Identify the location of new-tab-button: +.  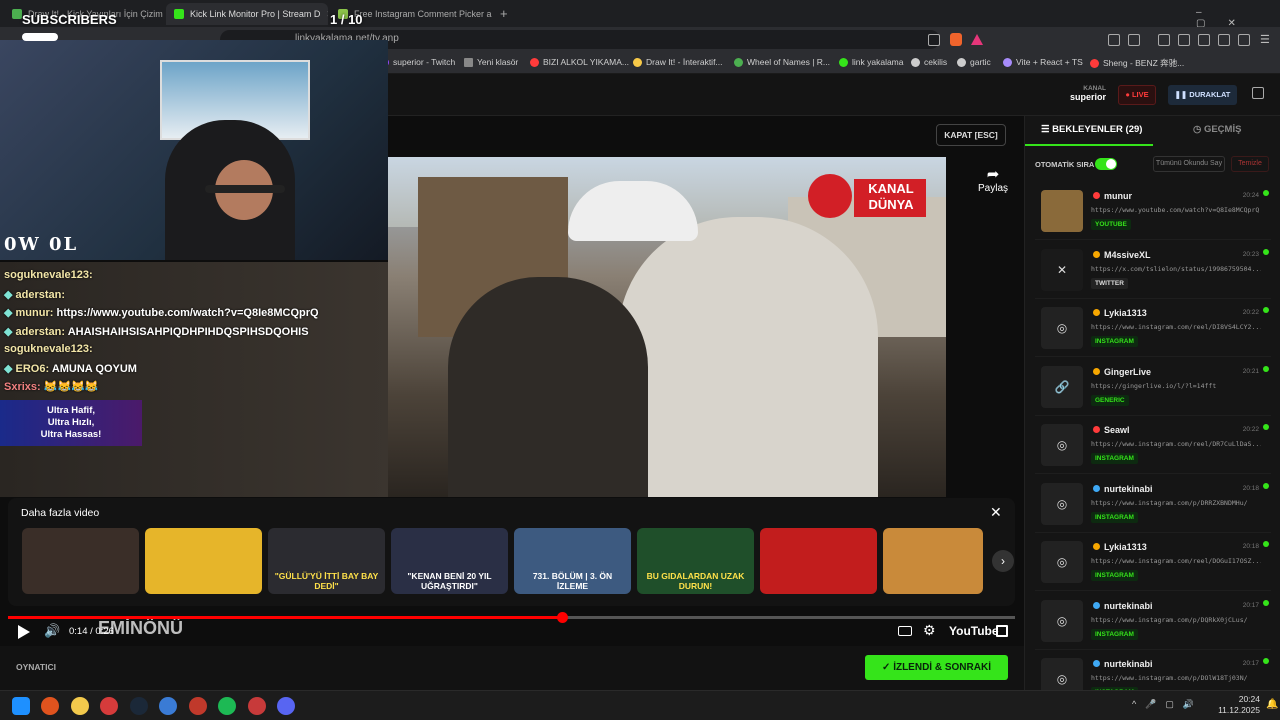
(504, 13).